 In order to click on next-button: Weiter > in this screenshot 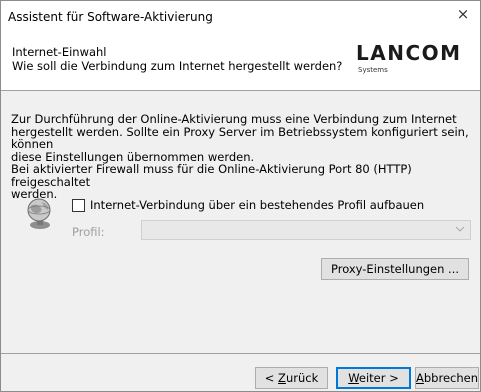, I will do `click(373, 378)`.